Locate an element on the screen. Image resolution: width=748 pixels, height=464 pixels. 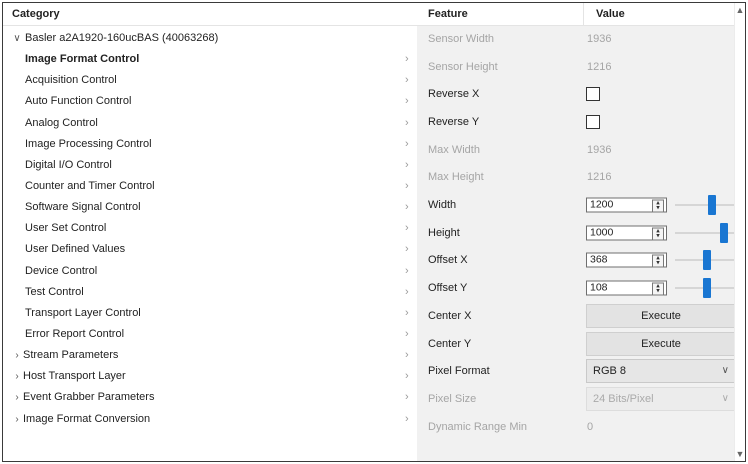
category-item-label: Image Processing Control is located at coordinates (88, 143).